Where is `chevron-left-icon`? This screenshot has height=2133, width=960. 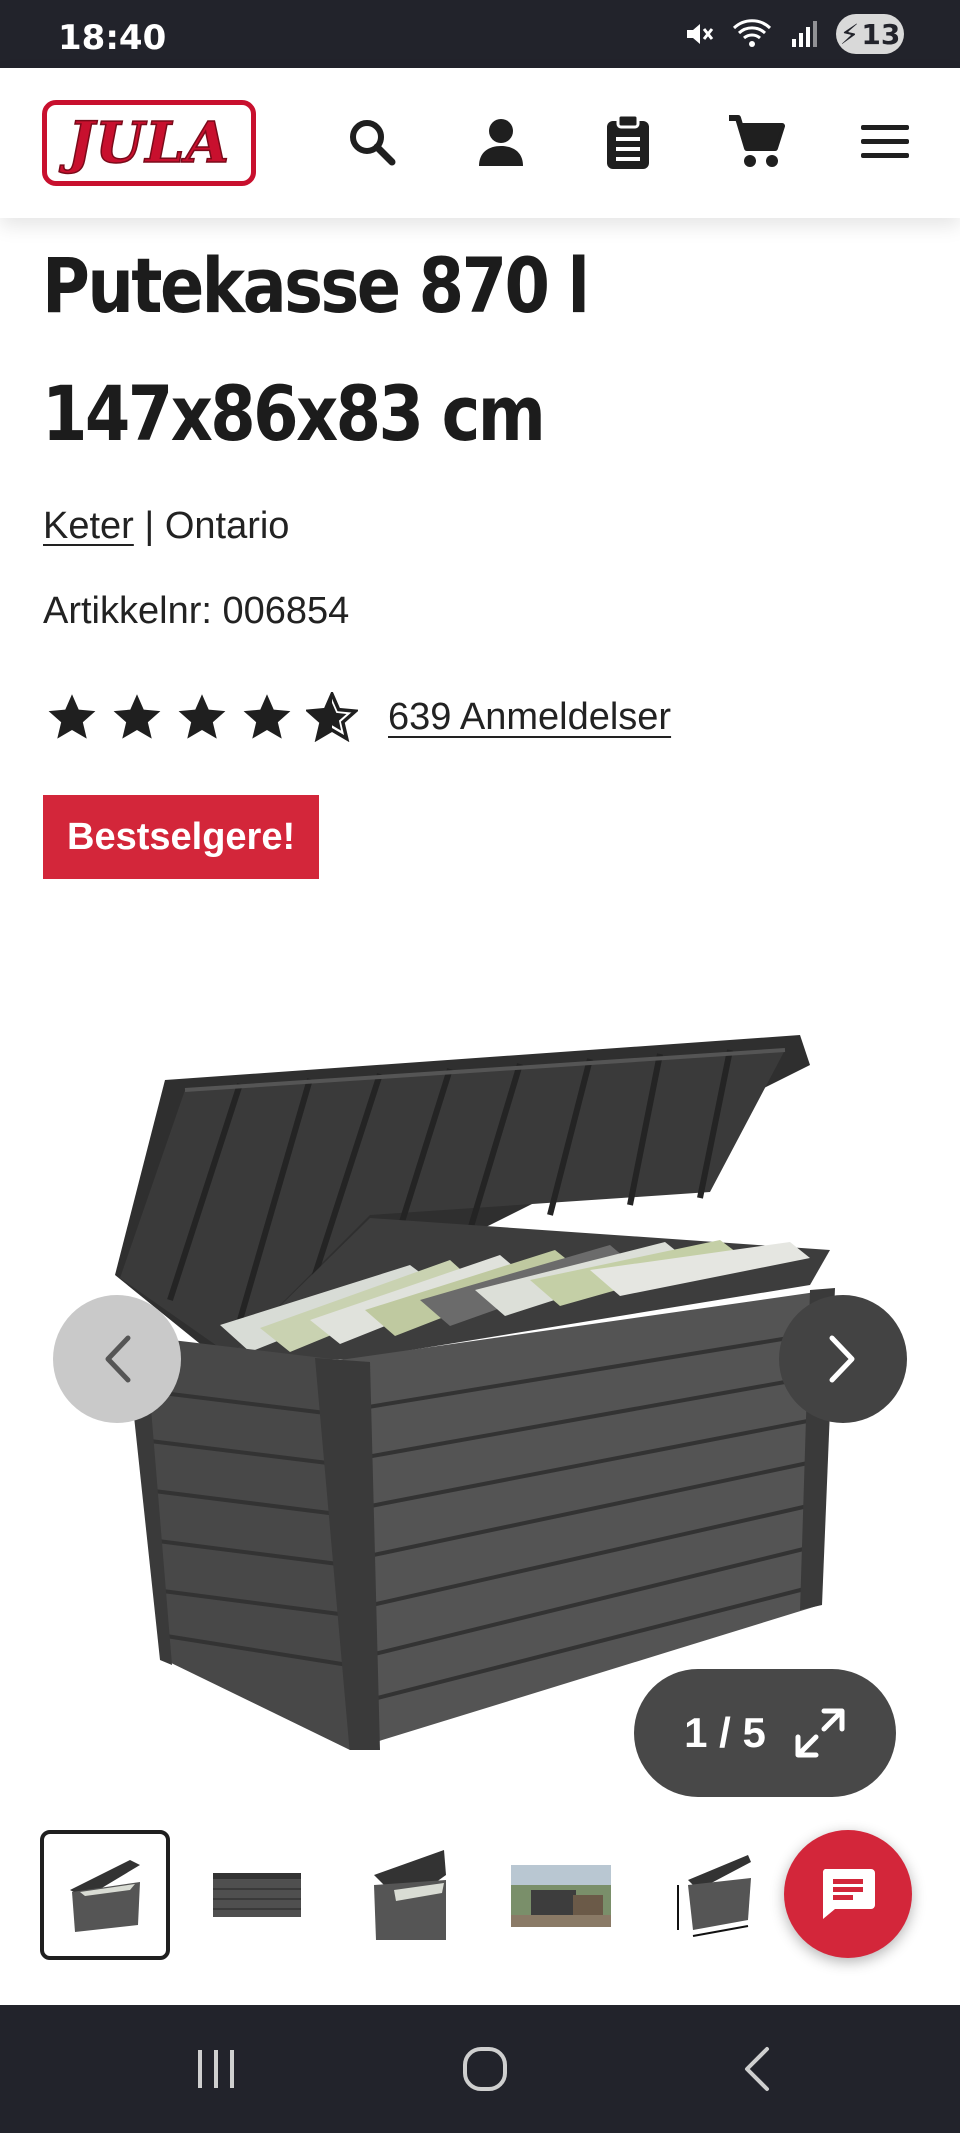
chevron-left-icon is located at coordinates (118, 1359).